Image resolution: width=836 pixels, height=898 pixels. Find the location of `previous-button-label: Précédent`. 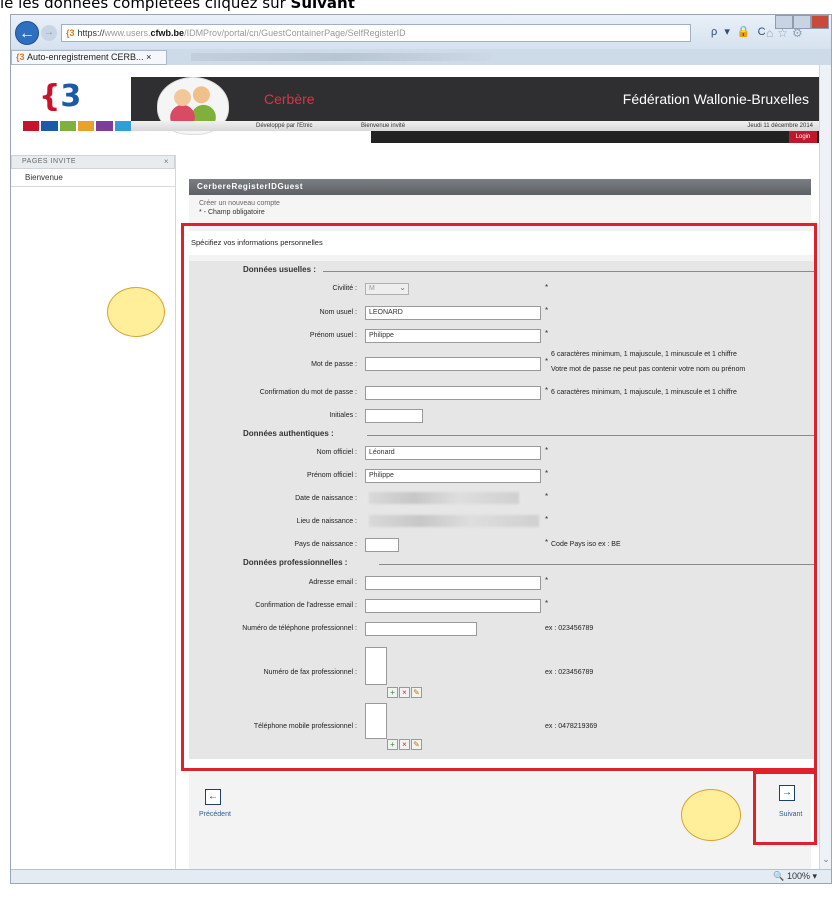

previous-button-label: Précédent is located at coordinates (215, 814).